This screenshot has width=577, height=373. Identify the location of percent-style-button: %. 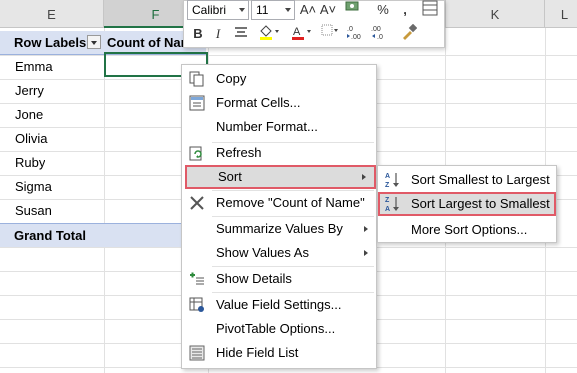
(383, 10).